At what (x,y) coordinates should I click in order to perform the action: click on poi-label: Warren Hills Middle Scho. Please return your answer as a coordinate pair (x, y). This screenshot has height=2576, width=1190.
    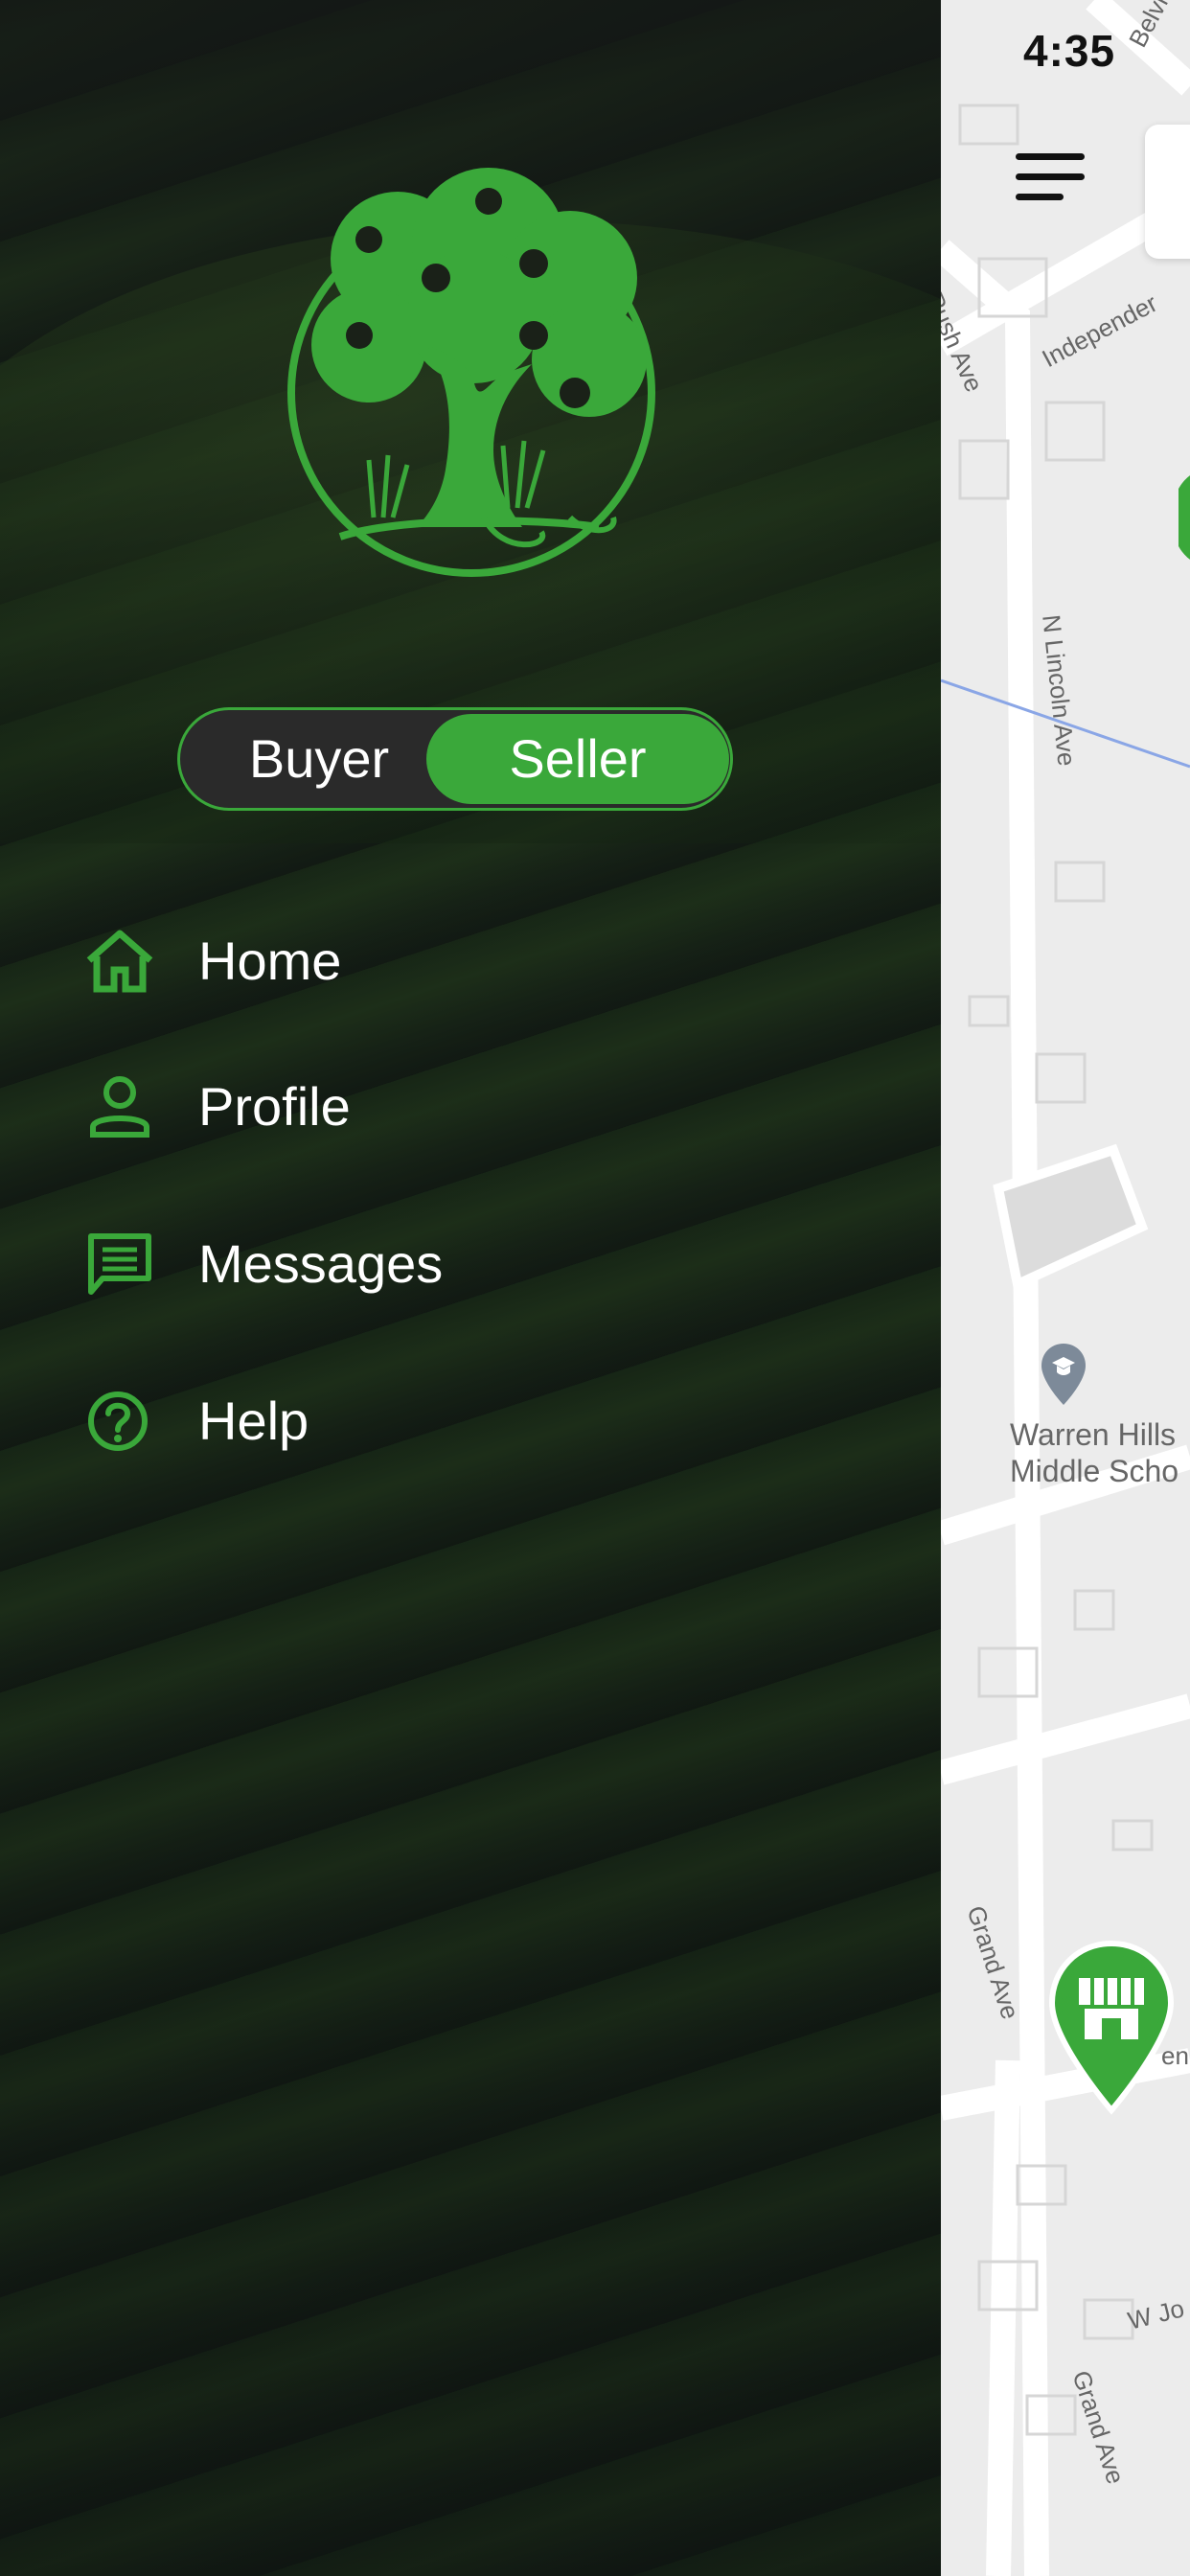
    Looking at the image, I should click on (1095, 1452).